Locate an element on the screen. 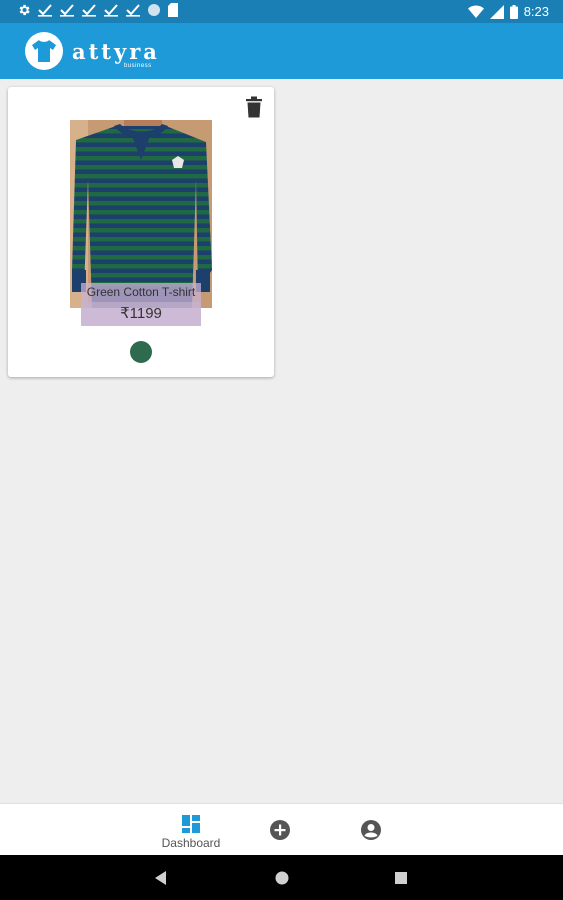 This screenshot has width=563, height=900. brand-logo is located at coordinates (44, 51).